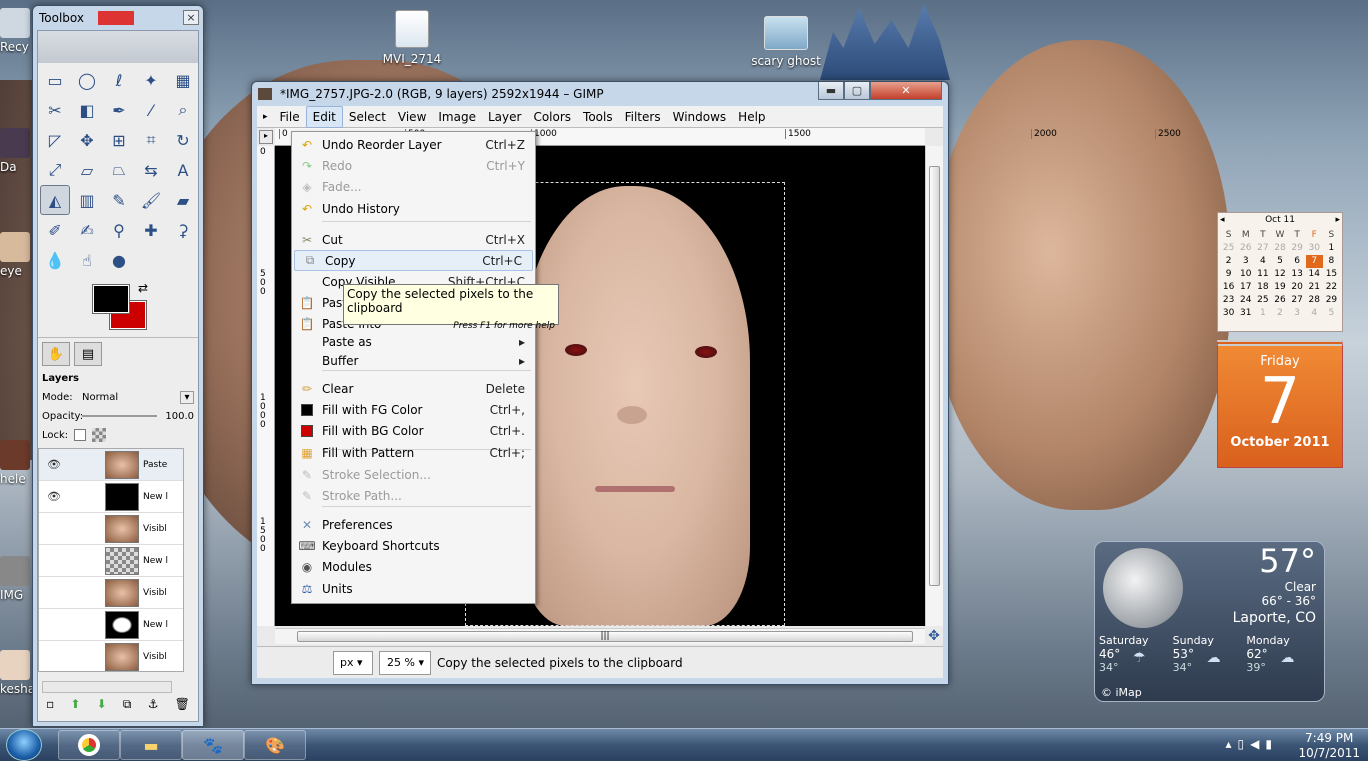  Describe the element at coordinates (1314, 313) in the screenshot. I see `calendar-day: 4` at that location.